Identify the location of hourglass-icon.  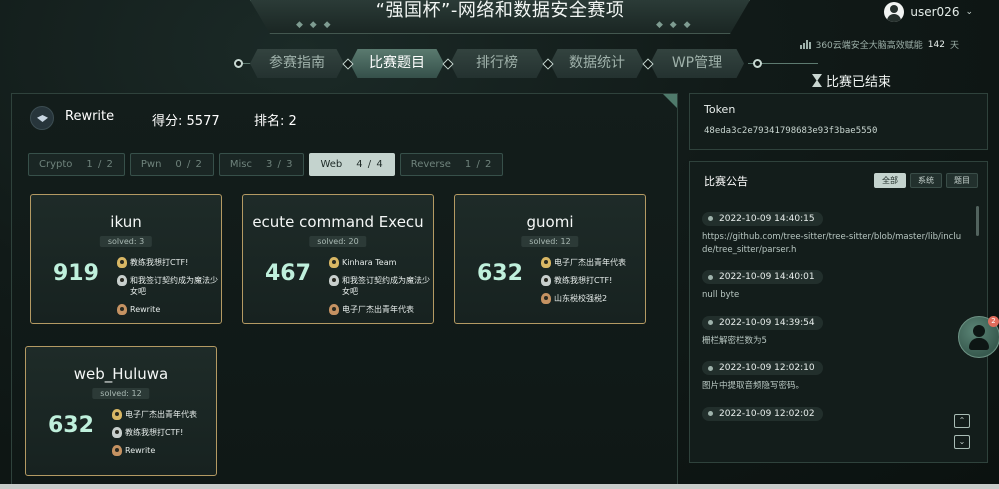
(817, 80).